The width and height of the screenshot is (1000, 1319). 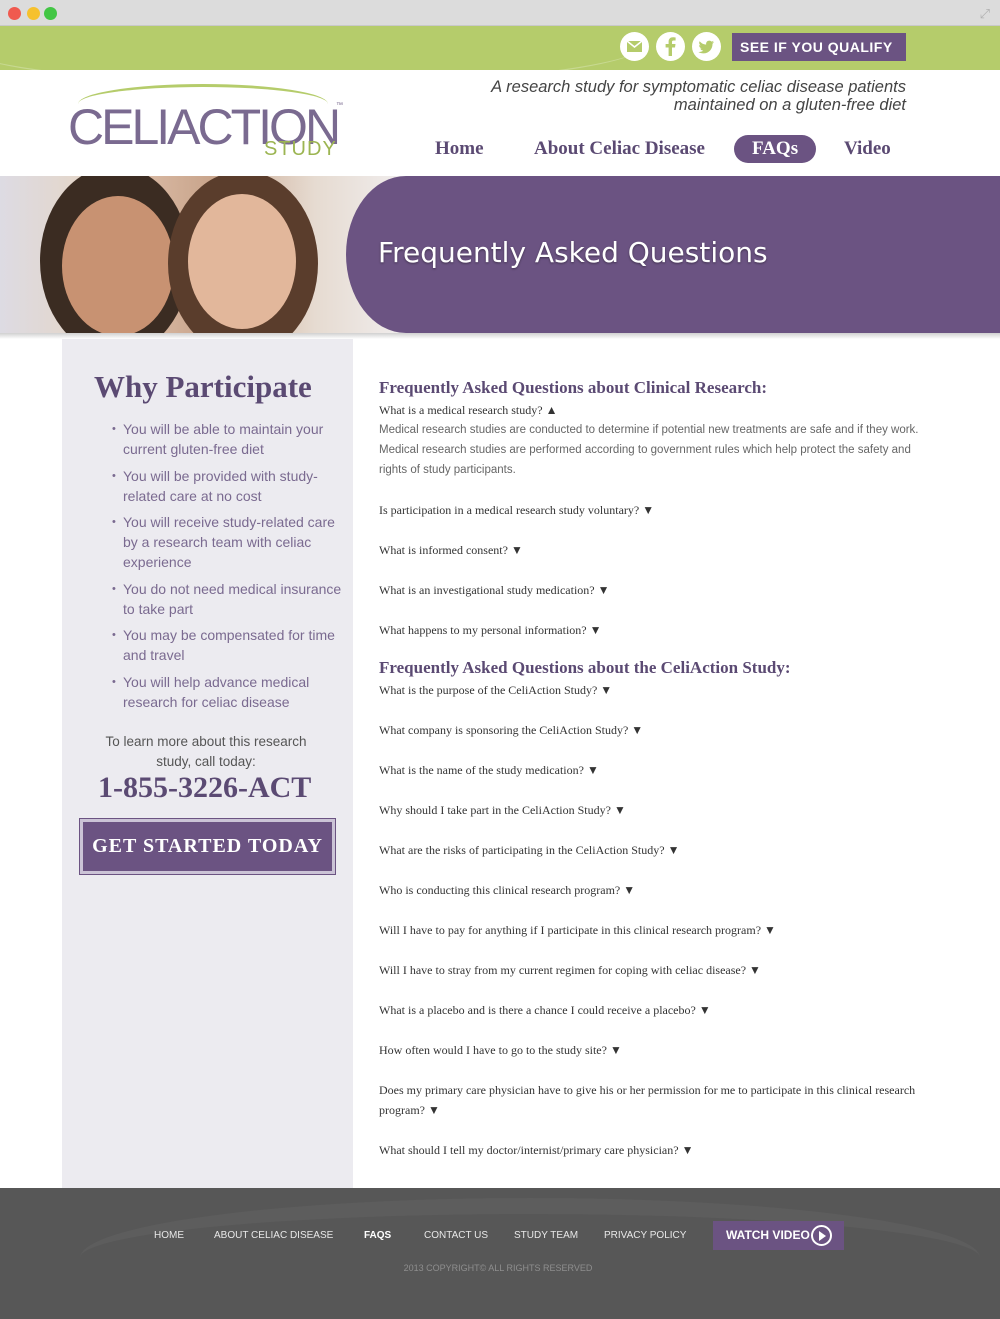 What do you see at coordinates (546, 1235) in the screenshot?
I see `footer-nav-study-team: STUDY TEAM` at bounding box center [546, 1235].